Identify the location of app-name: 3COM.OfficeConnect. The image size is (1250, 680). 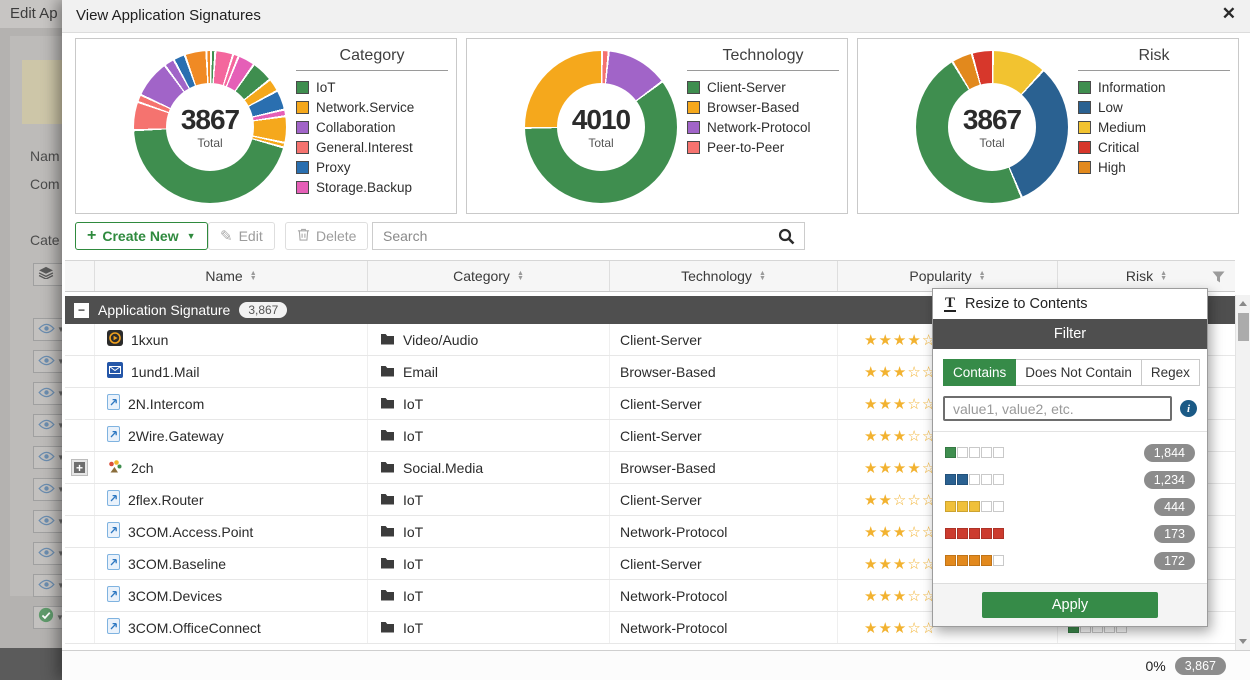
(194, 627).